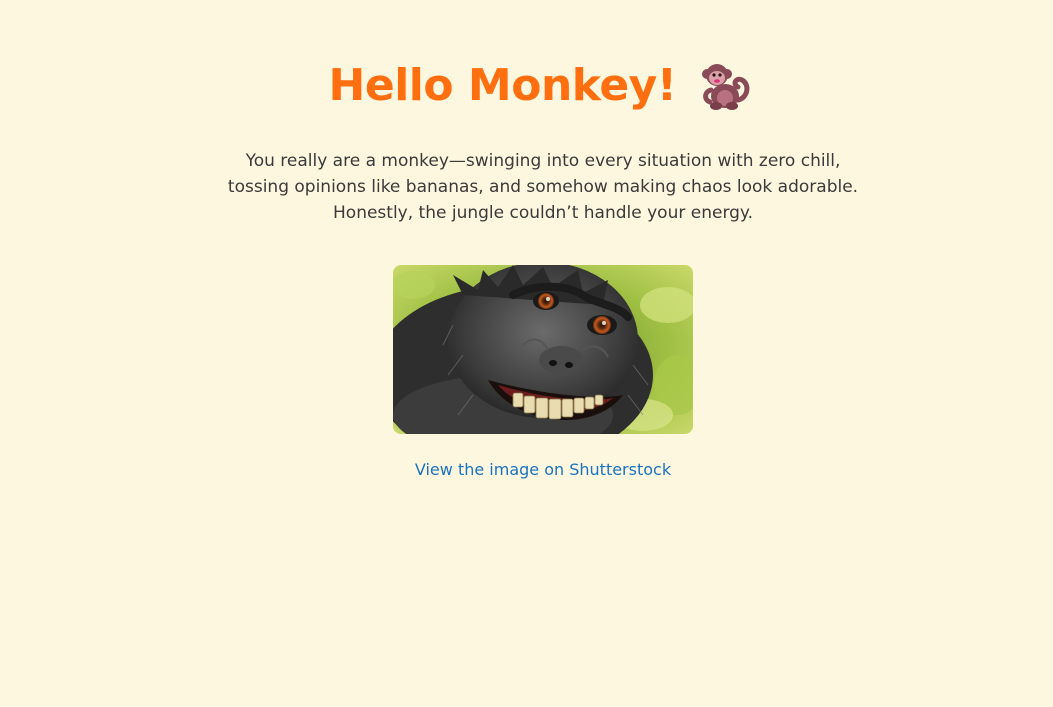  What do you see at coordinates (502, 85) in the screenshot?
I see `page-title: Hello Monkey!` at bounding box center [502, 85].